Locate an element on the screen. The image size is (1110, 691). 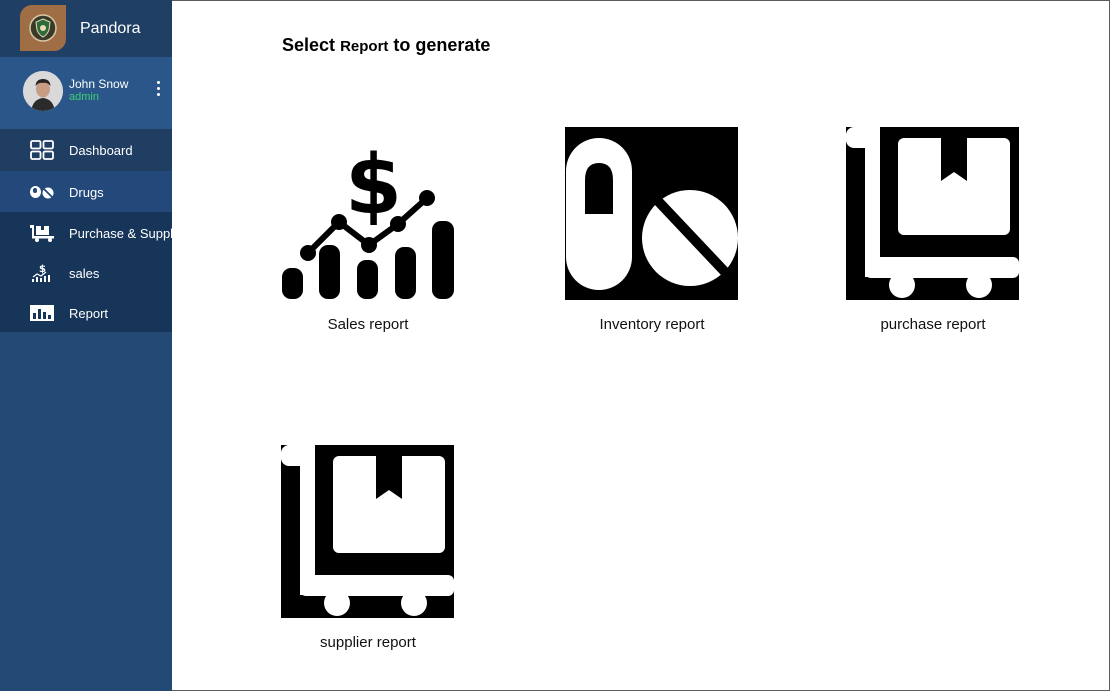
user-panel: John Snow admin is located at coordinates (86, 93).